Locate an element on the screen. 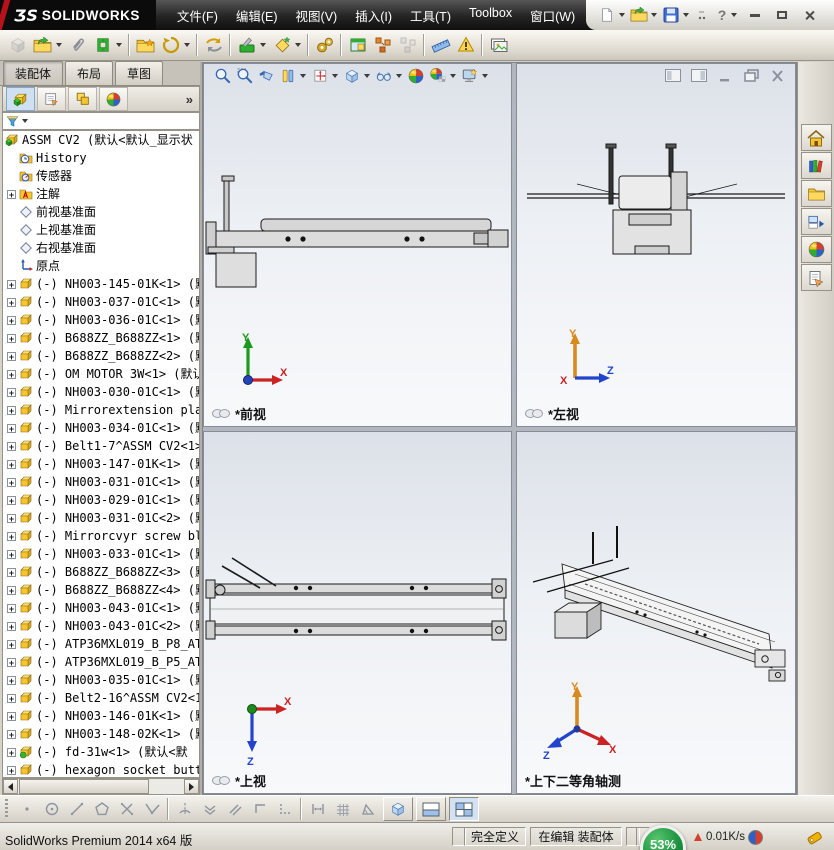 This screenshot has width=834, height=850. swap-components-icon is located at coordinates (213, 45).